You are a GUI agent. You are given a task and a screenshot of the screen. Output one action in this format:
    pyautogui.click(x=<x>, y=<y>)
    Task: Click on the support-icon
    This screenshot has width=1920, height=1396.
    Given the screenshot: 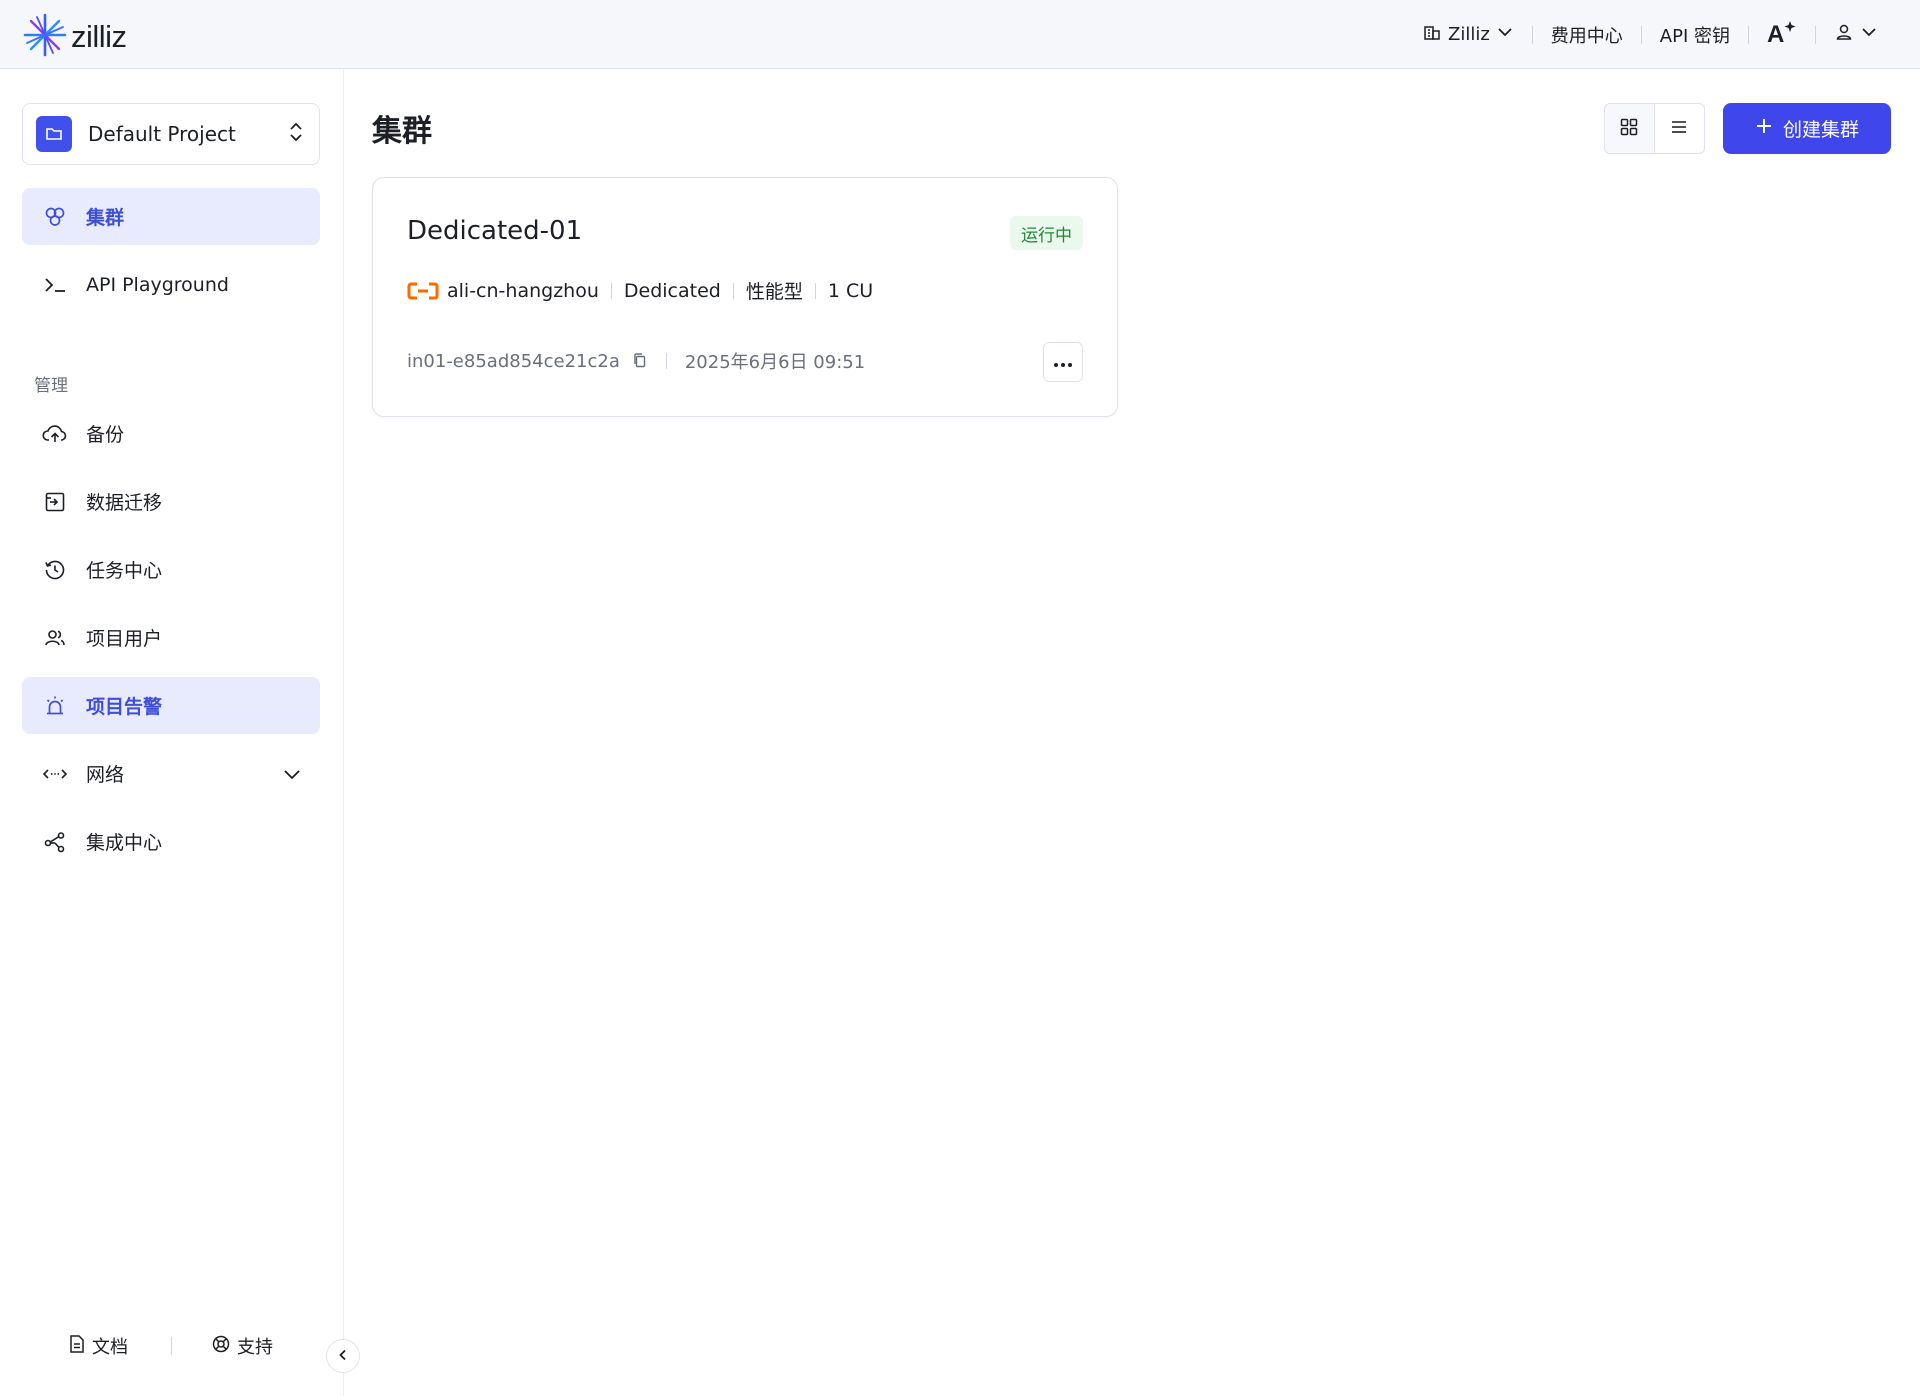 What is the action you would take?
    pyautogui.click(x=221, y=1346)
    